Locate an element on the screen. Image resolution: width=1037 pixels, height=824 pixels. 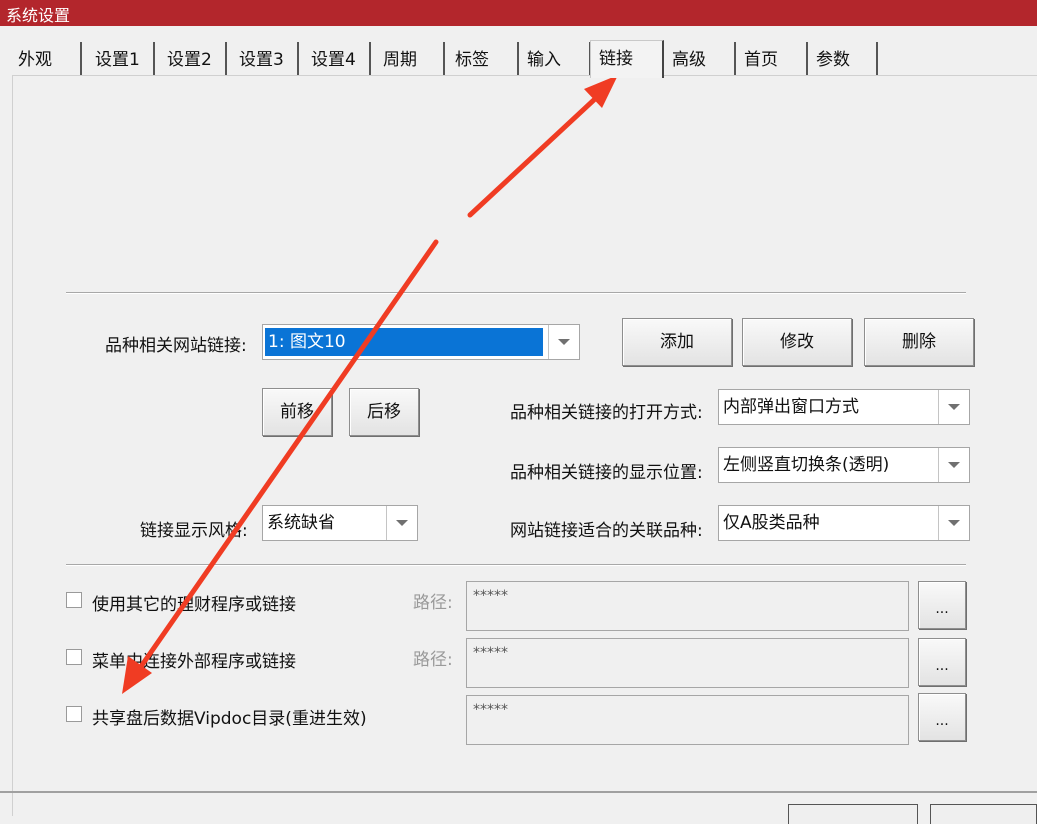
site-link-combo: 1: 图文10 is located at coordinates (421, 342).